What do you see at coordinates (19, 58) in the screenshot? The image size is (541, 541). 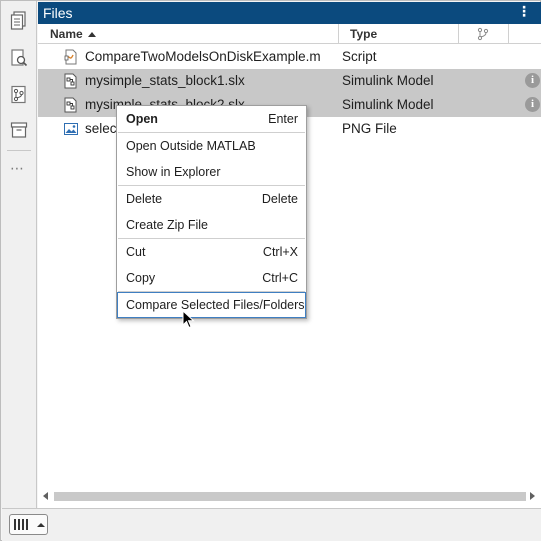 I see `find-files-icon` at bounding box center [19, 58].